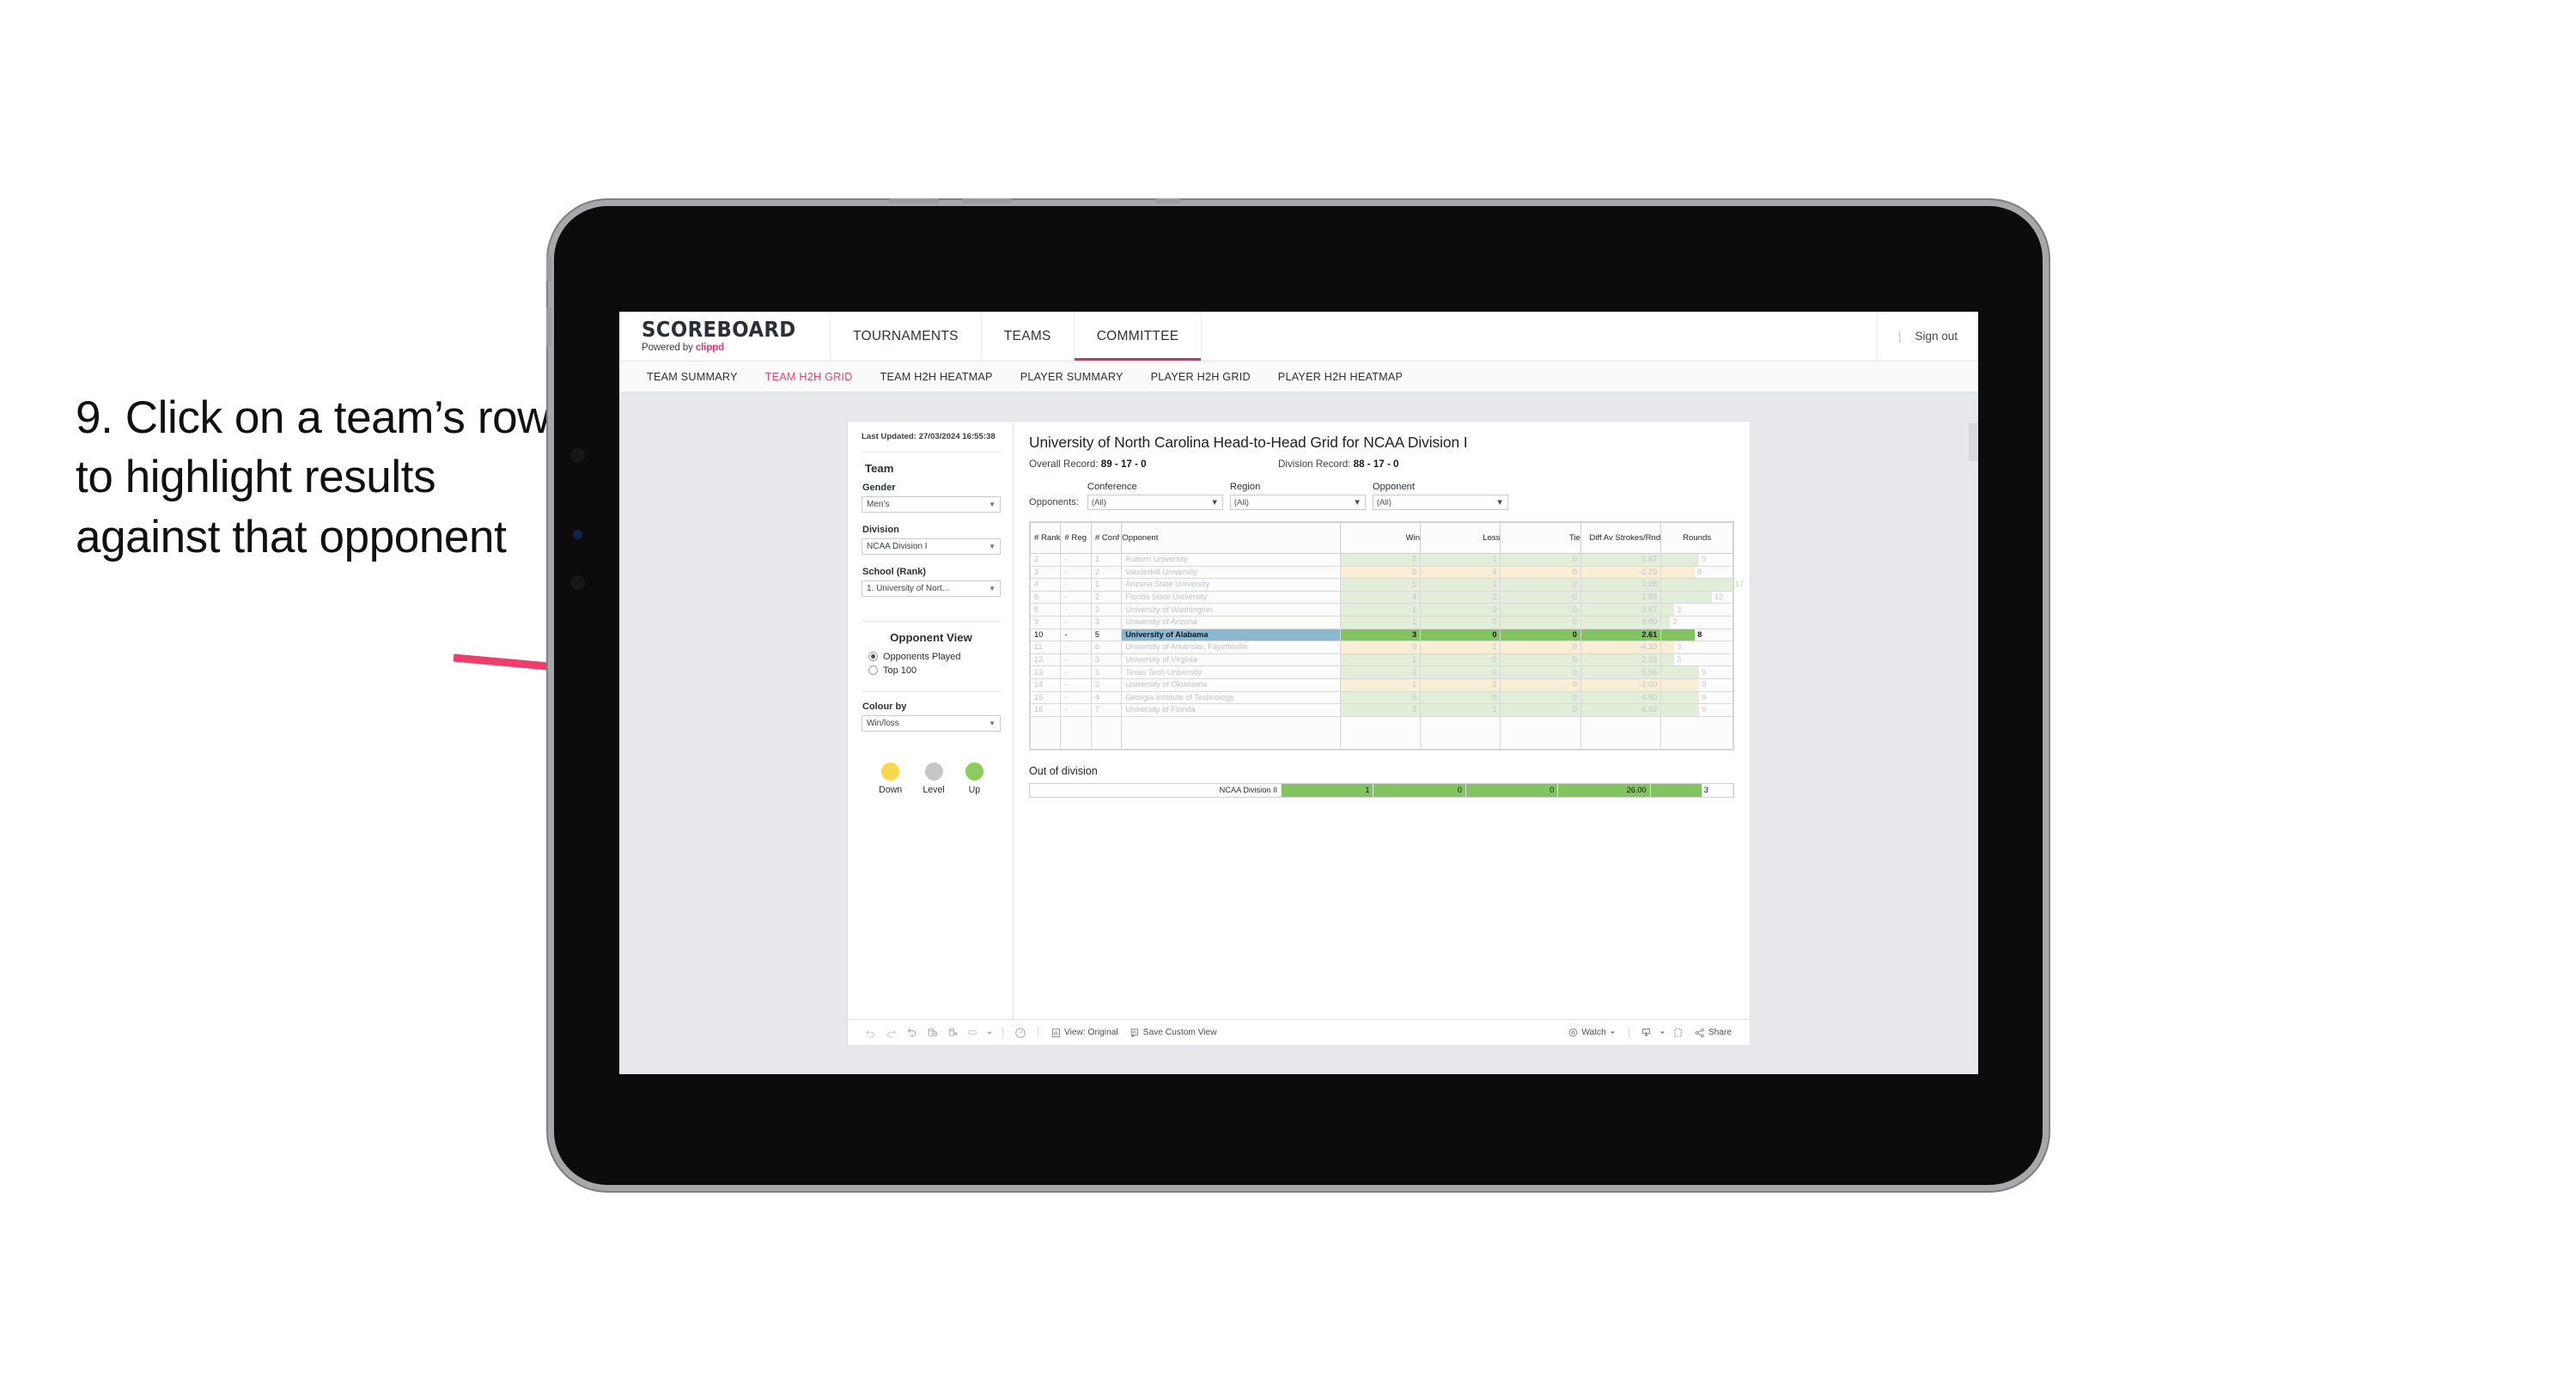 This screenshot has height=1385, width=2576. Describe the element at coordinates (1592, 1032) in the screenshot. I see `watch-button: Watch` at that location.